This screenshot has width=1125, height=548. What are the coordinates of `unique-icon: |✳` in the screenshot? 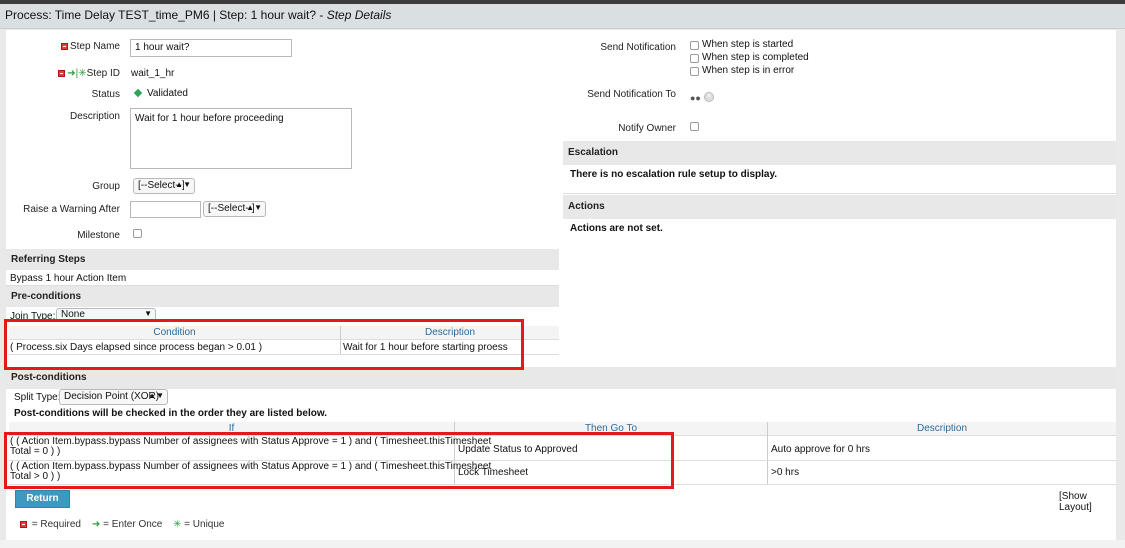 It's located at (81, 73).